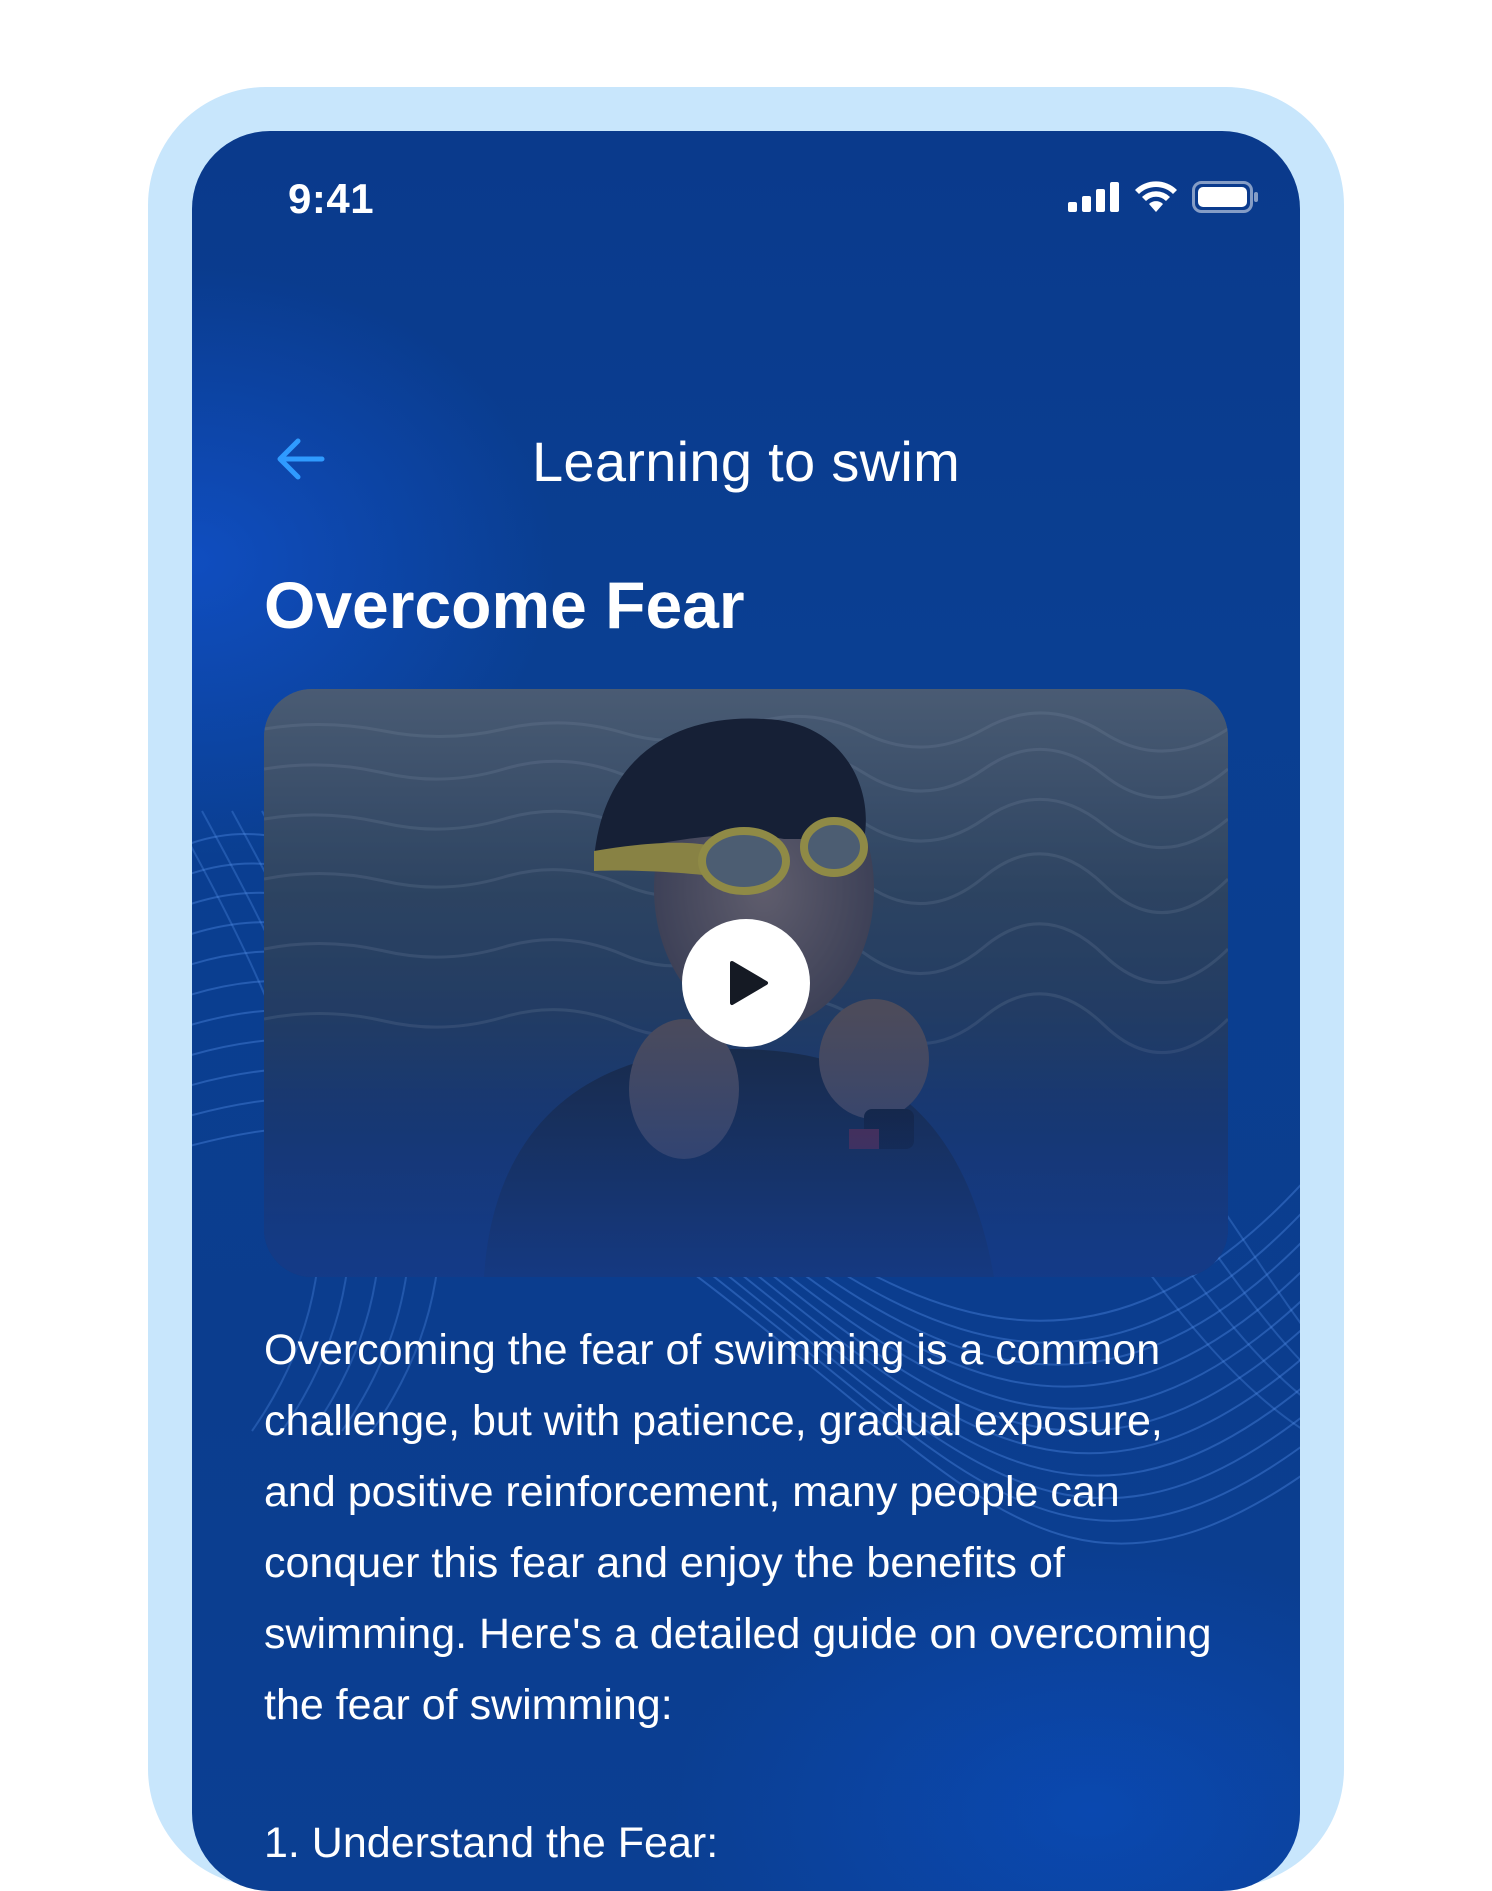 Image resolution: width=1492 pixels, height=1891 pixels. I want to click on status-icons, so click(1164, 197).